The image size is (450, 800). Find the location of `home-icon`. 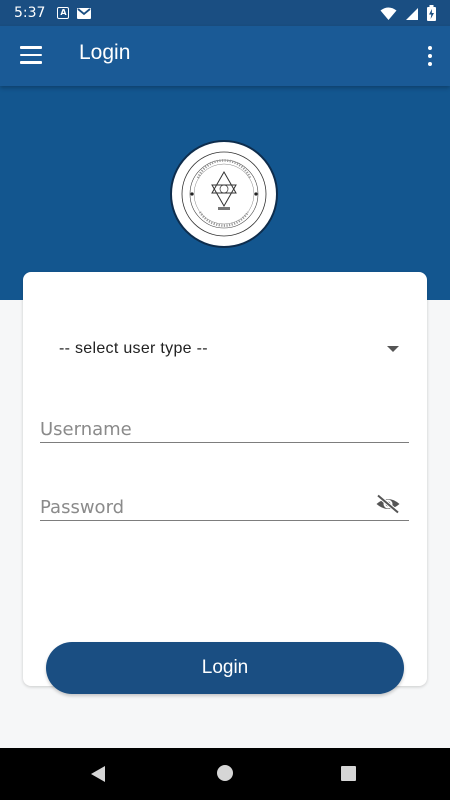

home-icon is located at coordinates (225, 773).